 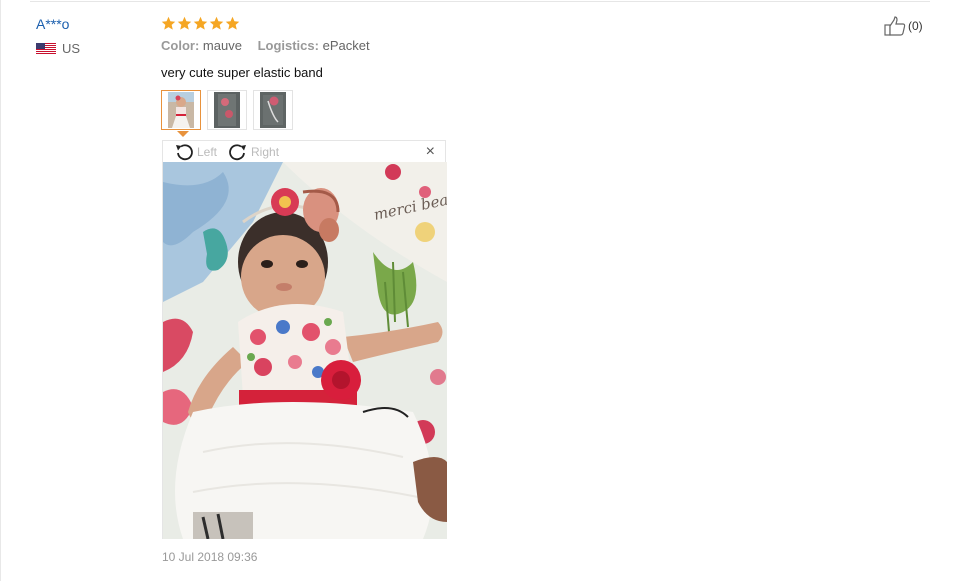 What do you see at coordinates (210, 557) in the screenshot?
I see `review-date: 10 Jul 2018 09:36` at bounding box center [210, 557].